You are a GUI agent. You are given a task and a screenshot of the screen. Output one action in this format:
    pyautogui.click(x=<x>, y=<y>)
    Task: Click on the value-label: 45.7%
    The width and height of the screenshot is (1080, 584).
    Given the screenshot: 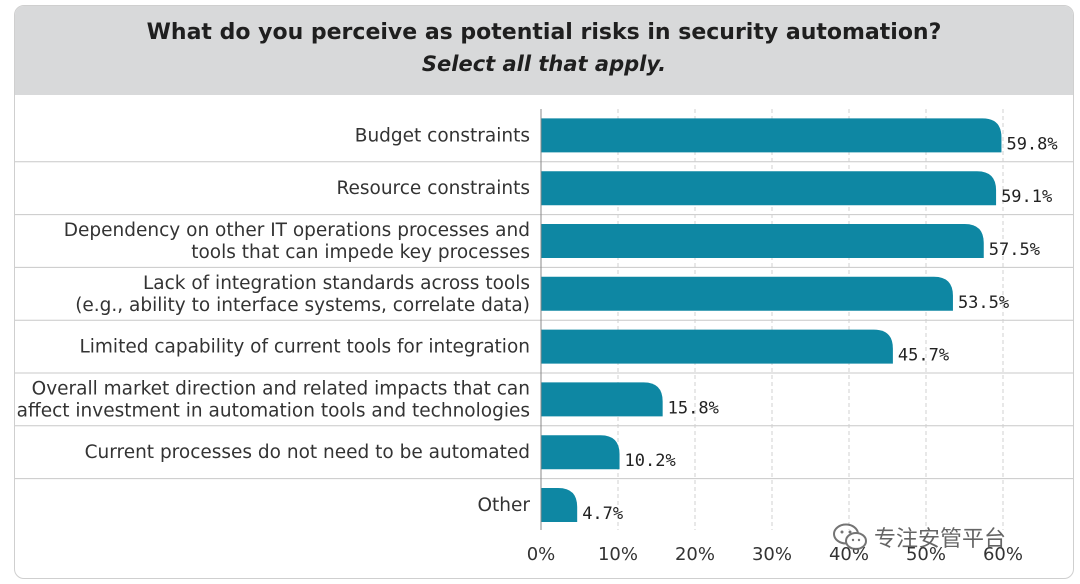 What is the action you would take?
    pyautogui.click(x=923, y=356)
    